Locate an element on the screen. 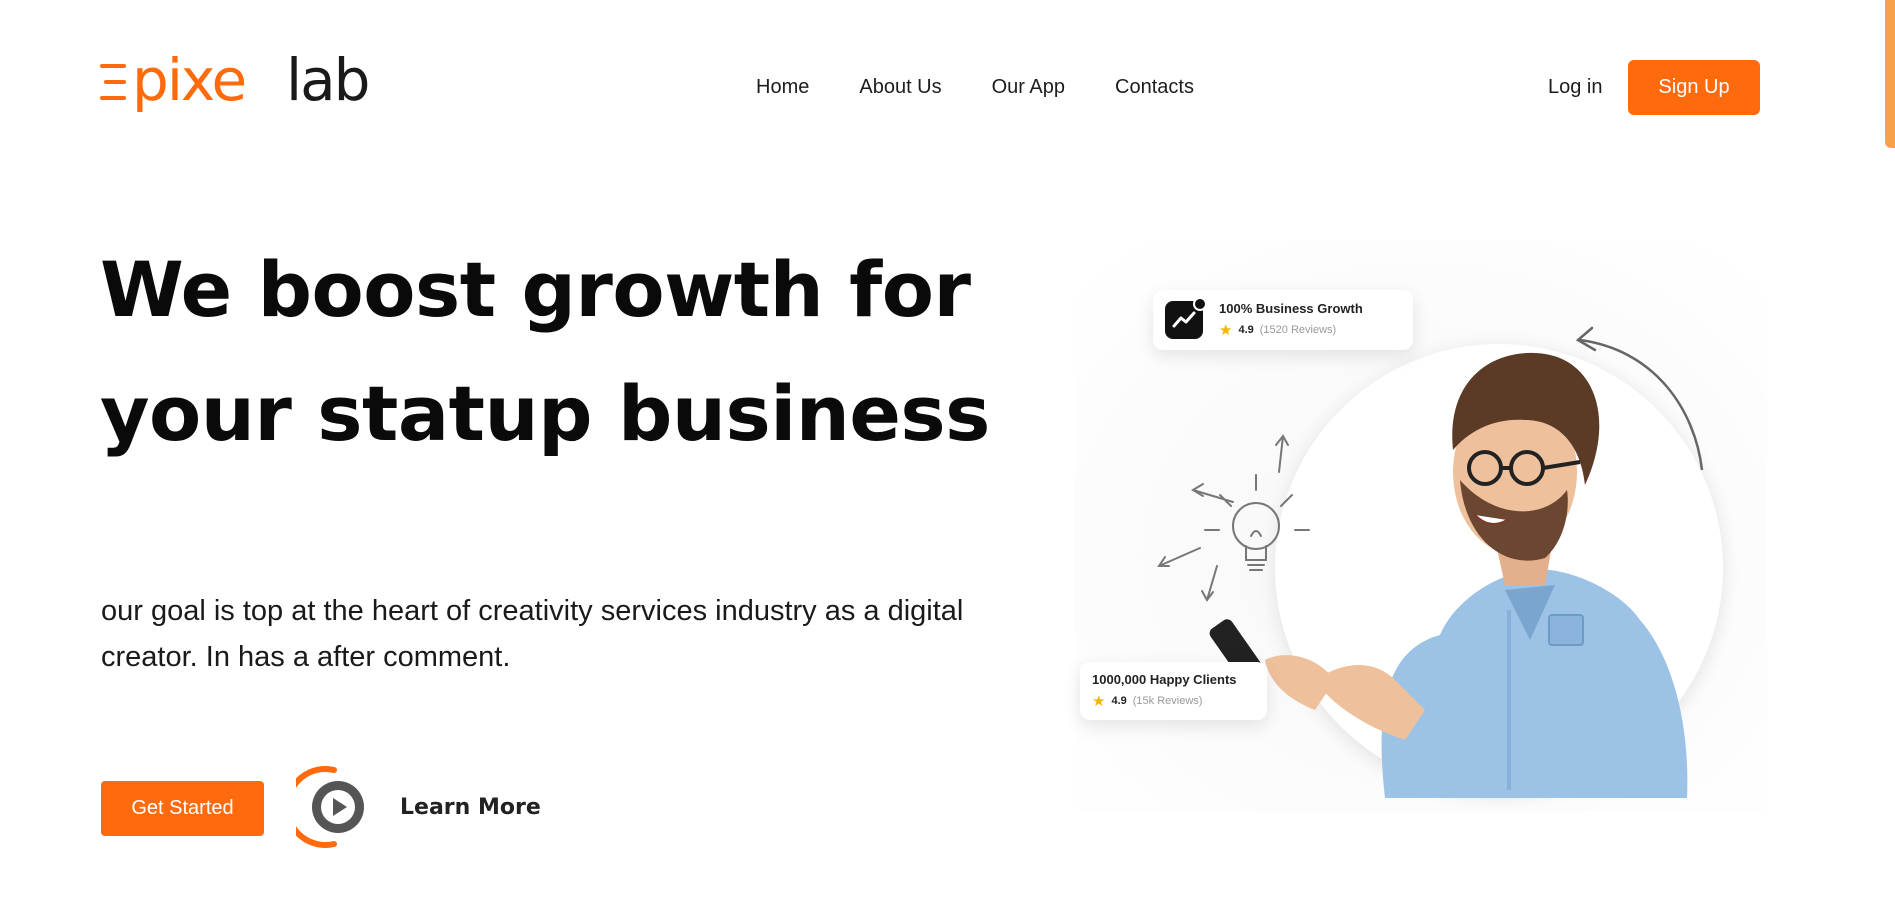 The image size is (1895, 897). trend-up-icon is located at coordinates (1184, 319).